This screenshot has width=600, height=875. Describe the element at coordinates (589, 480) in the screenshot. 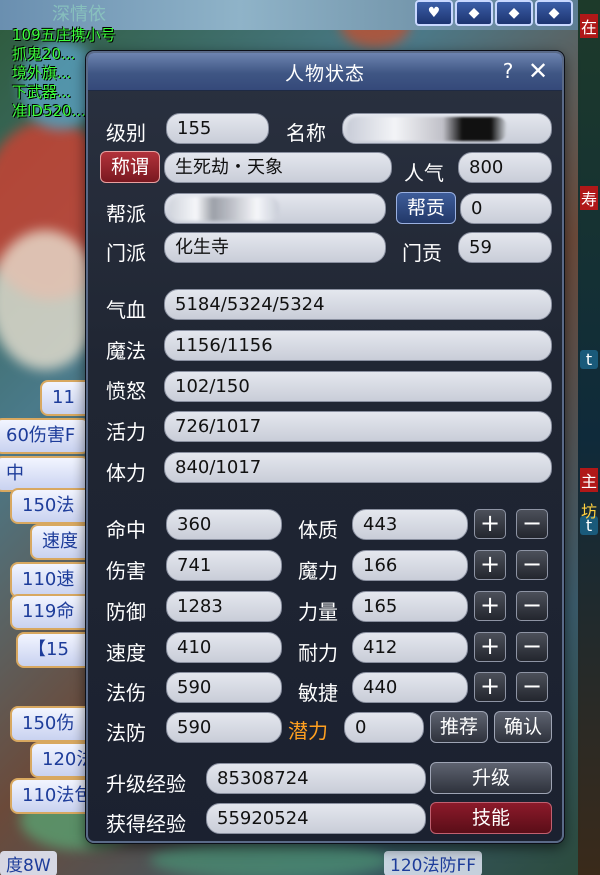

I see `sidebar-glyph: 主` at that location.